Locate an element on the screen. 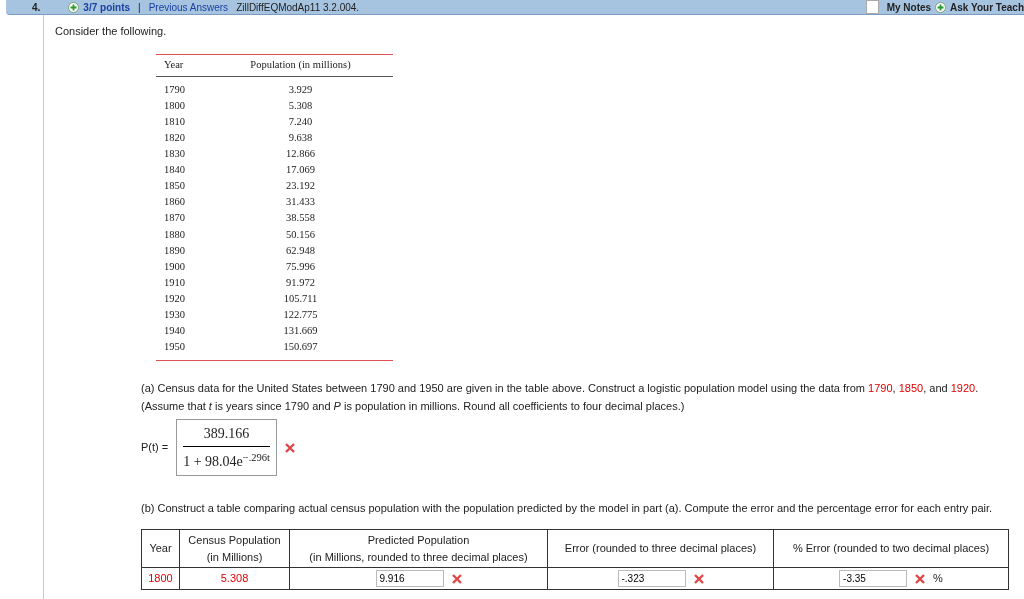  table-cell-text: 1950 is located at coordinates (174, 347).